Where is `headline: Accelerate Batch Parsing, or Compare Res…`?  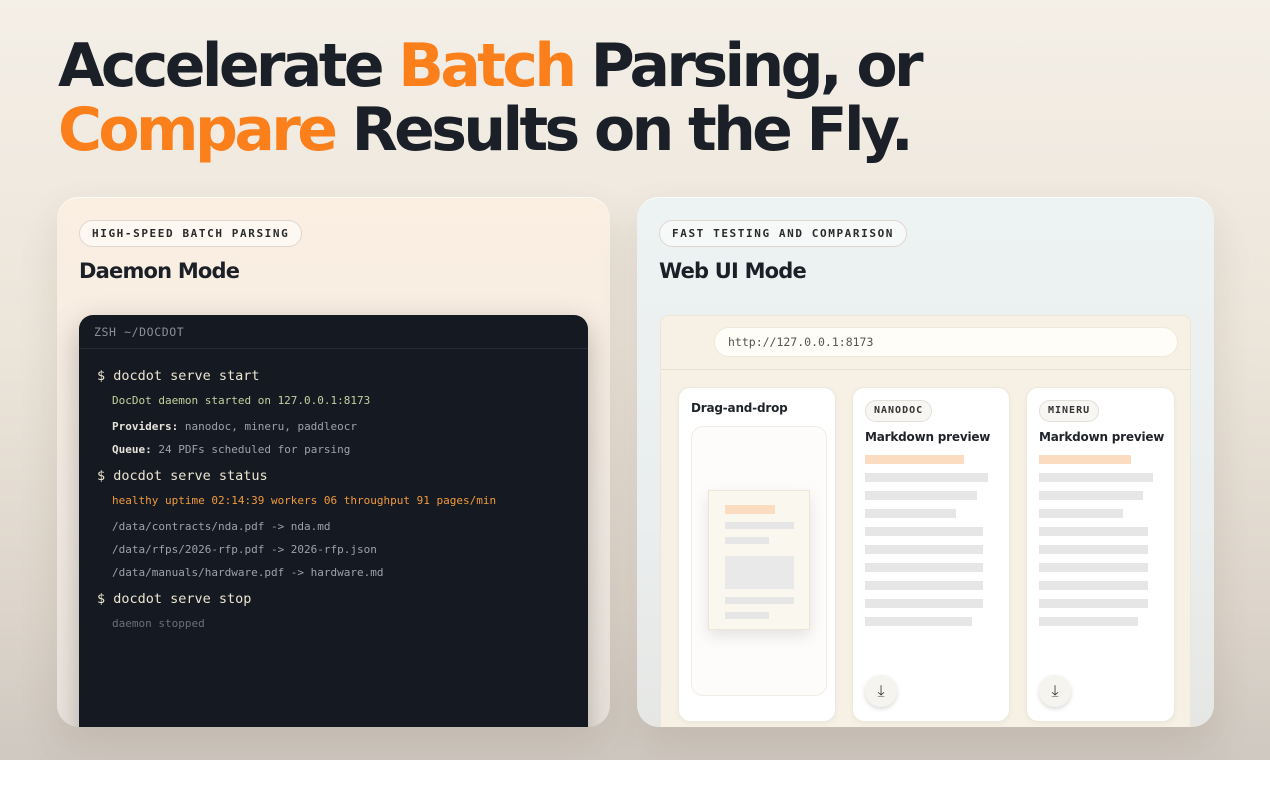
headline: Accelerate Batch Parsing, or Compare Res… is located at coordinates (491, 98).